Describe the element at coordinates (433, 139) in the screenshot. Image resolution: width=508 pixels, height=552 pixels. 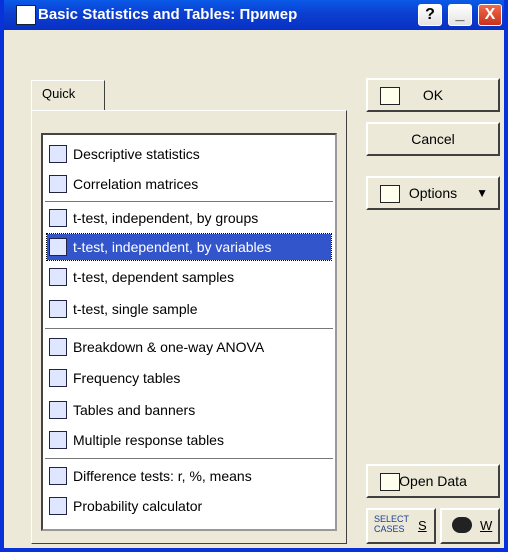
I see `cancel-button: Cancel` at that location.